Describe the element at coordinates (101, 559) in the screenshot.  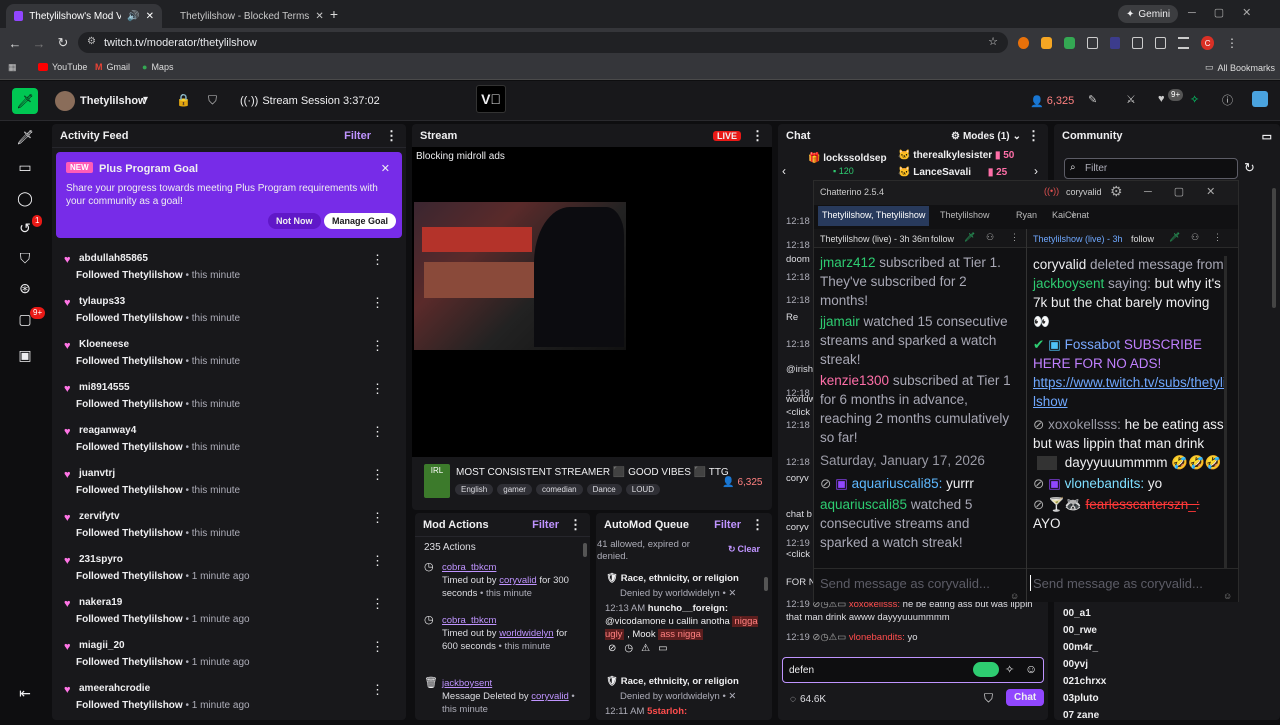
I see `feed-username: 231spyro` at that location.